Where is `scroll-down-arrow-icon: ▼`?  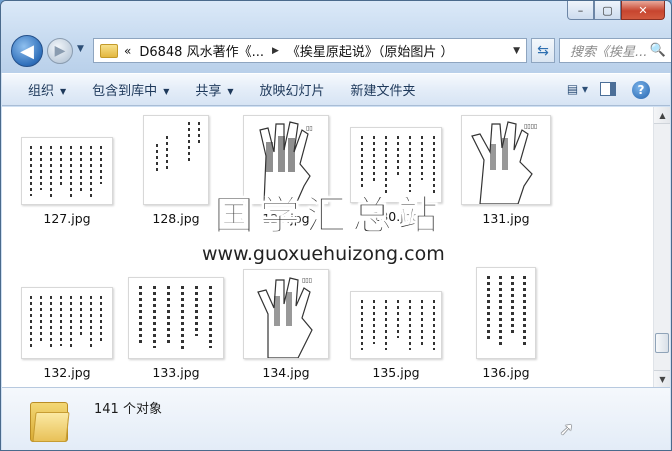
scroll-down-arrow-icon: ▼ is located at coordinates (662, 378).